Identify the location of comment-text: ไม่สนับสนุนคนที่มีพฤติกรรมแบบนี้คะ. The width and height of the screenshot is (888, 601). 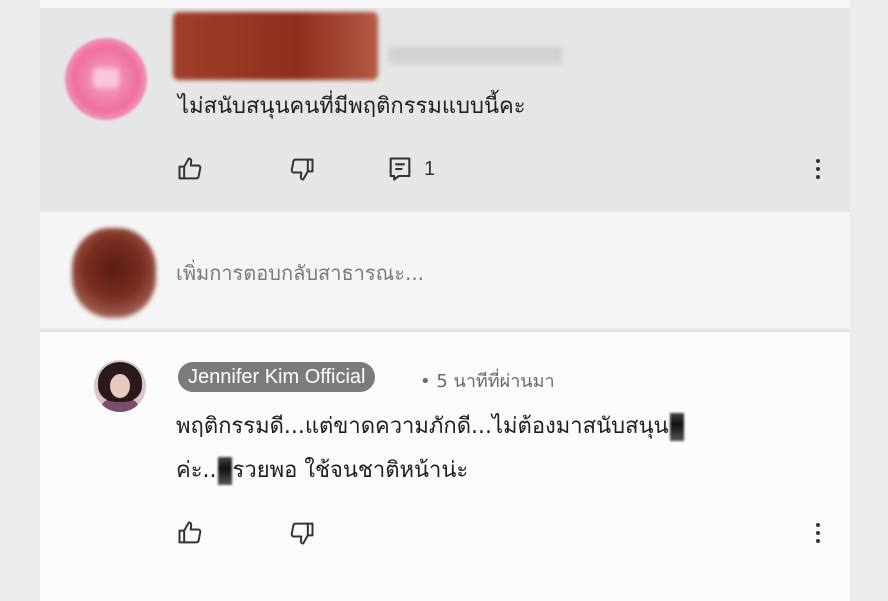
(352, 106).